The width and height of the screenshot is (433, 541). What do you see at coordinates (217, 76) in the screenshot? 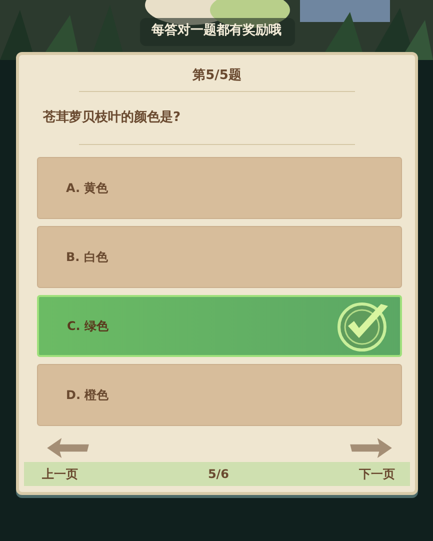
I see `question-number: 第5/5题` at bounding box center [217, 76].